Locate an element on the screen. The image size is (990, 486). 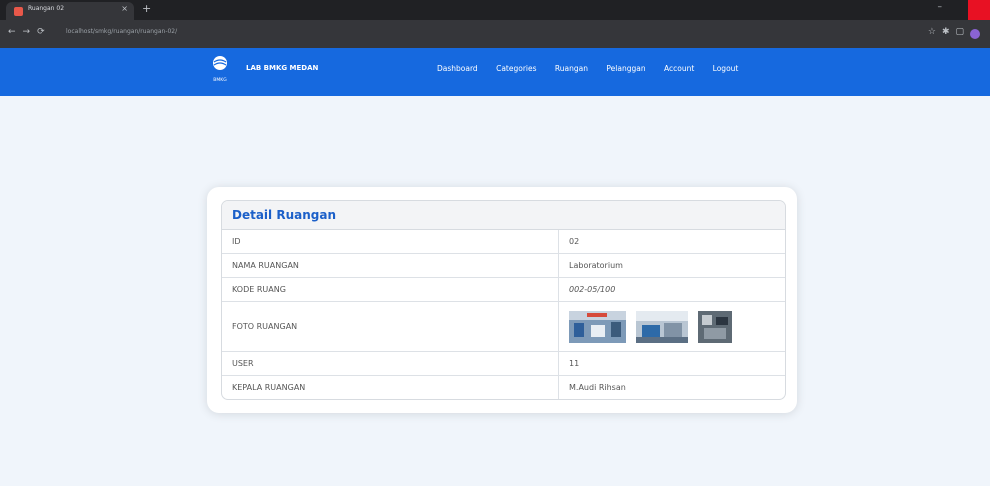
table-row: FOTO RUANGAN is located at coordinates (503, 326).